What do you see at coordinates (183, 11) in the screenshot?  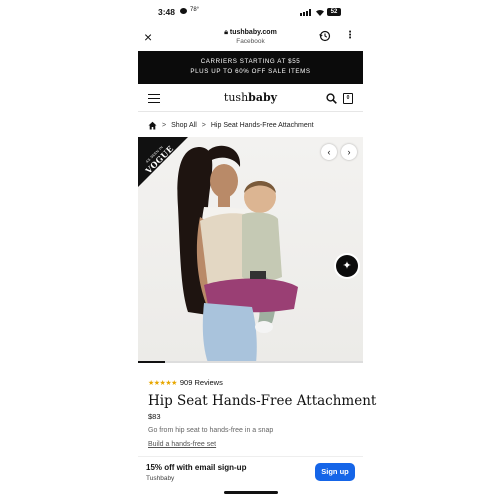 I see `message-icon` at bounding box center [183, 11].